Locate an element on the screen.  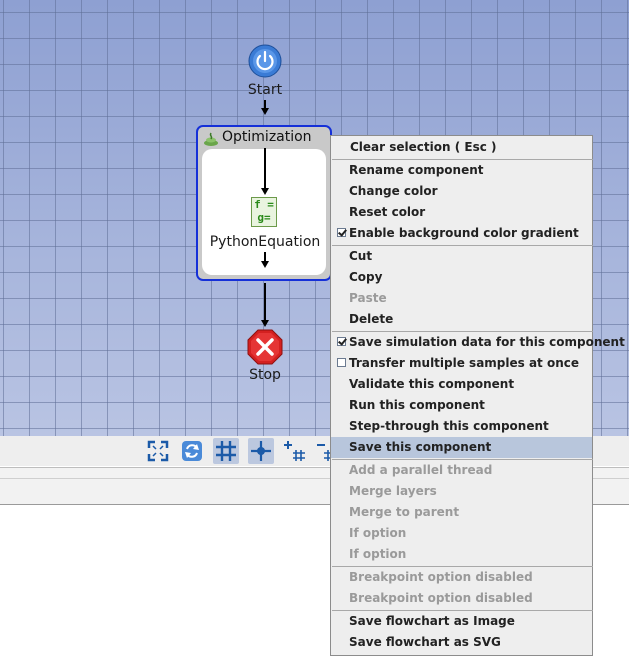
stop-icon is located at coordinates (265, 347).